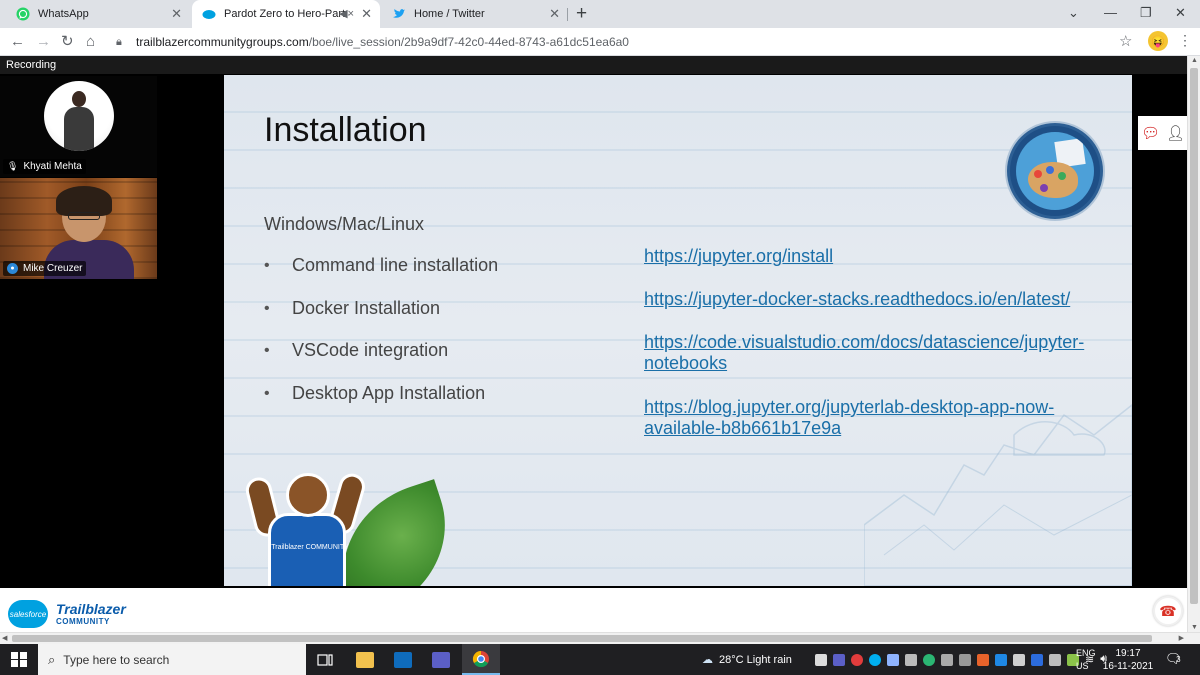 The width and height of the screenshot is (1200, 675). I want to click on tray-brave-icon, so click(983, 659).